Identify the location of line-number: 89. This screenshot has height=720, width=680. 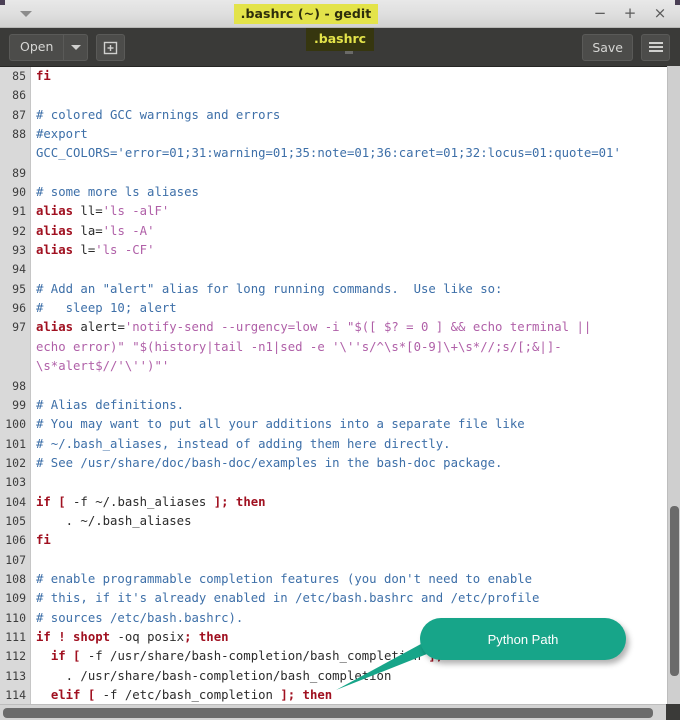
(19, 172).